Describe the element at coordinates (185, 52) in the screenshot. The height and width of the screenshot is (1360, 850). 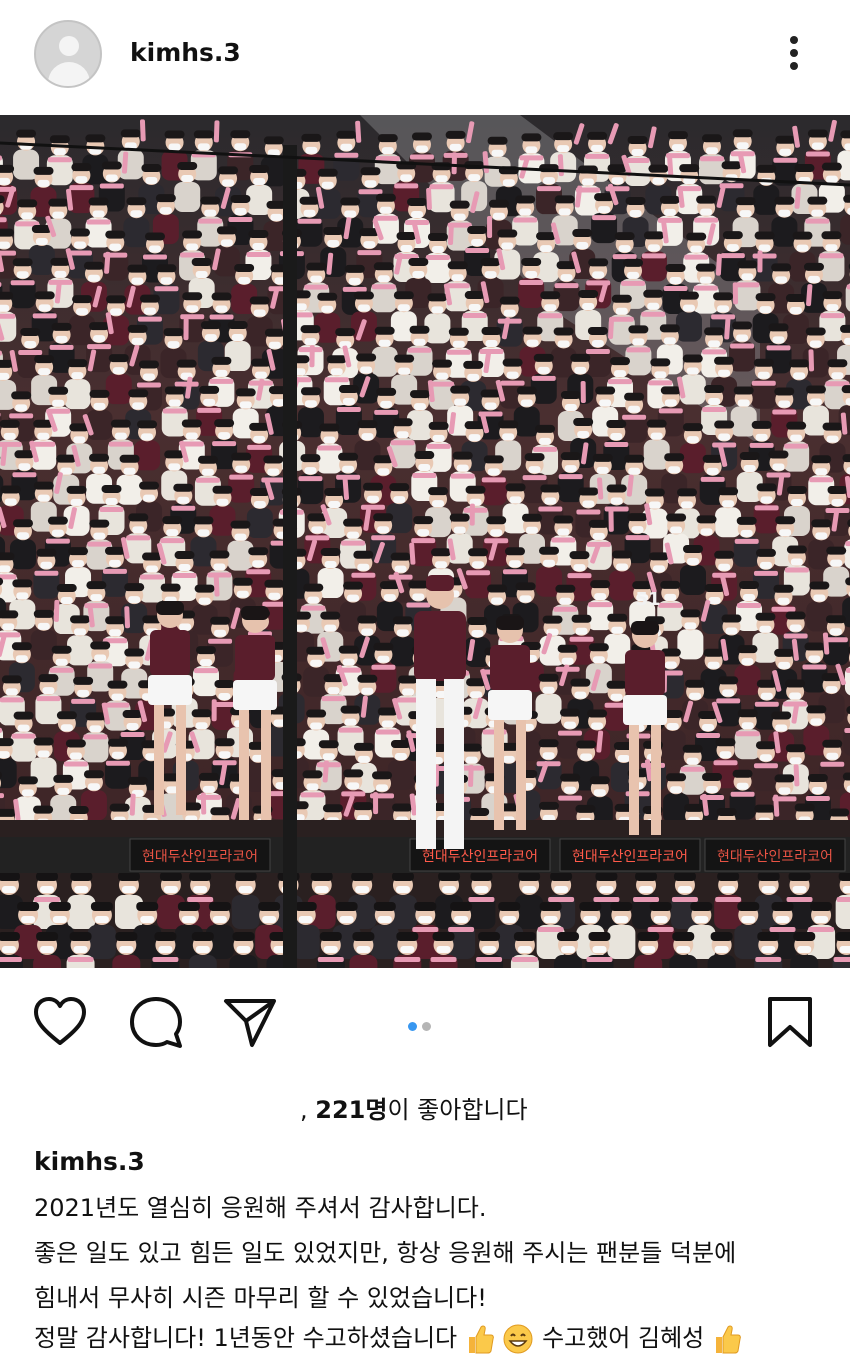
I see `post-username: kimhs.3` at that location.